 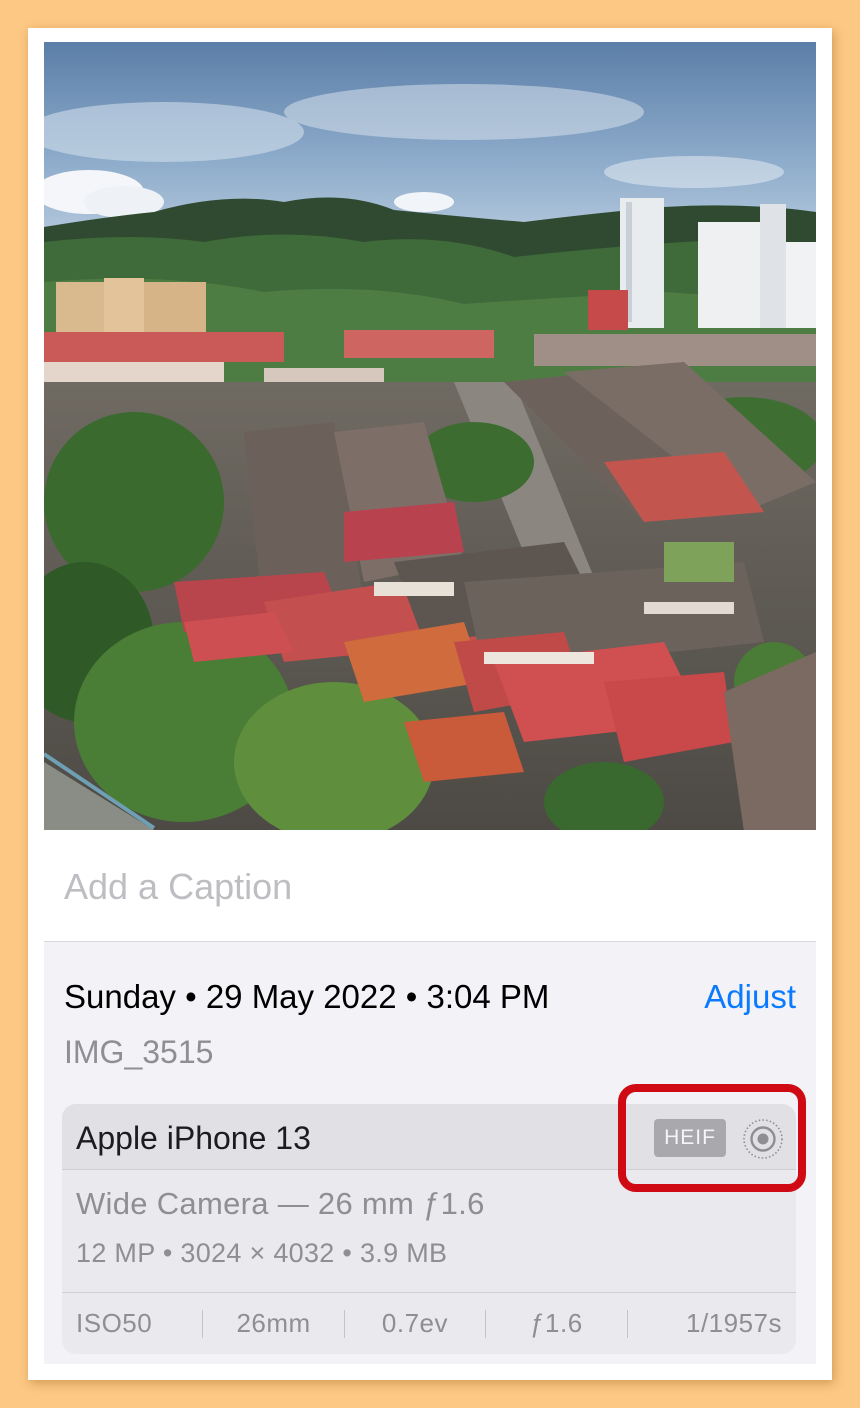 I want to click on image-specs-label: 12 MP • 3024 × 4032 • 3.9 MB, so click(x=262, y=1253).